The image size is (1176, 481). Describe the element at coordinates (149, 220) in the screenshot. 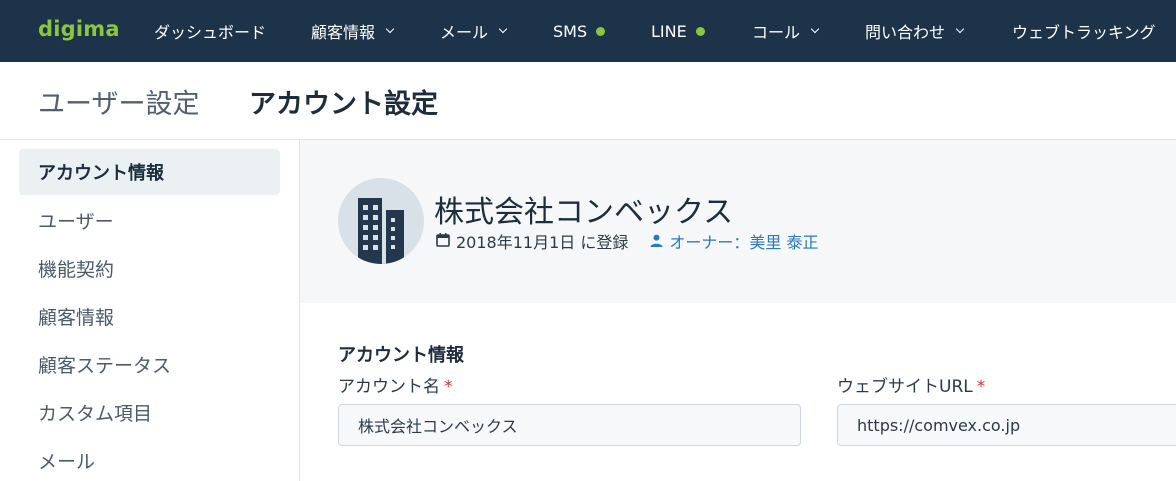

I see `sidebar-item-users: ユーザー` at that location.